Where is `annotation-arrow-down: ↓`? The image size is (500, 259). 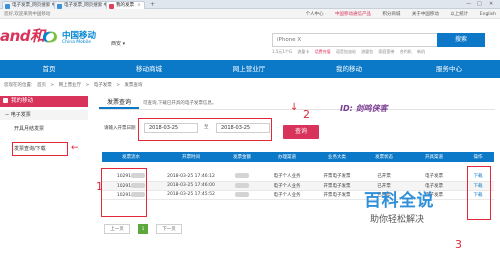 annotation-arrow-down: ↓ is located at coordinates (294, 107).